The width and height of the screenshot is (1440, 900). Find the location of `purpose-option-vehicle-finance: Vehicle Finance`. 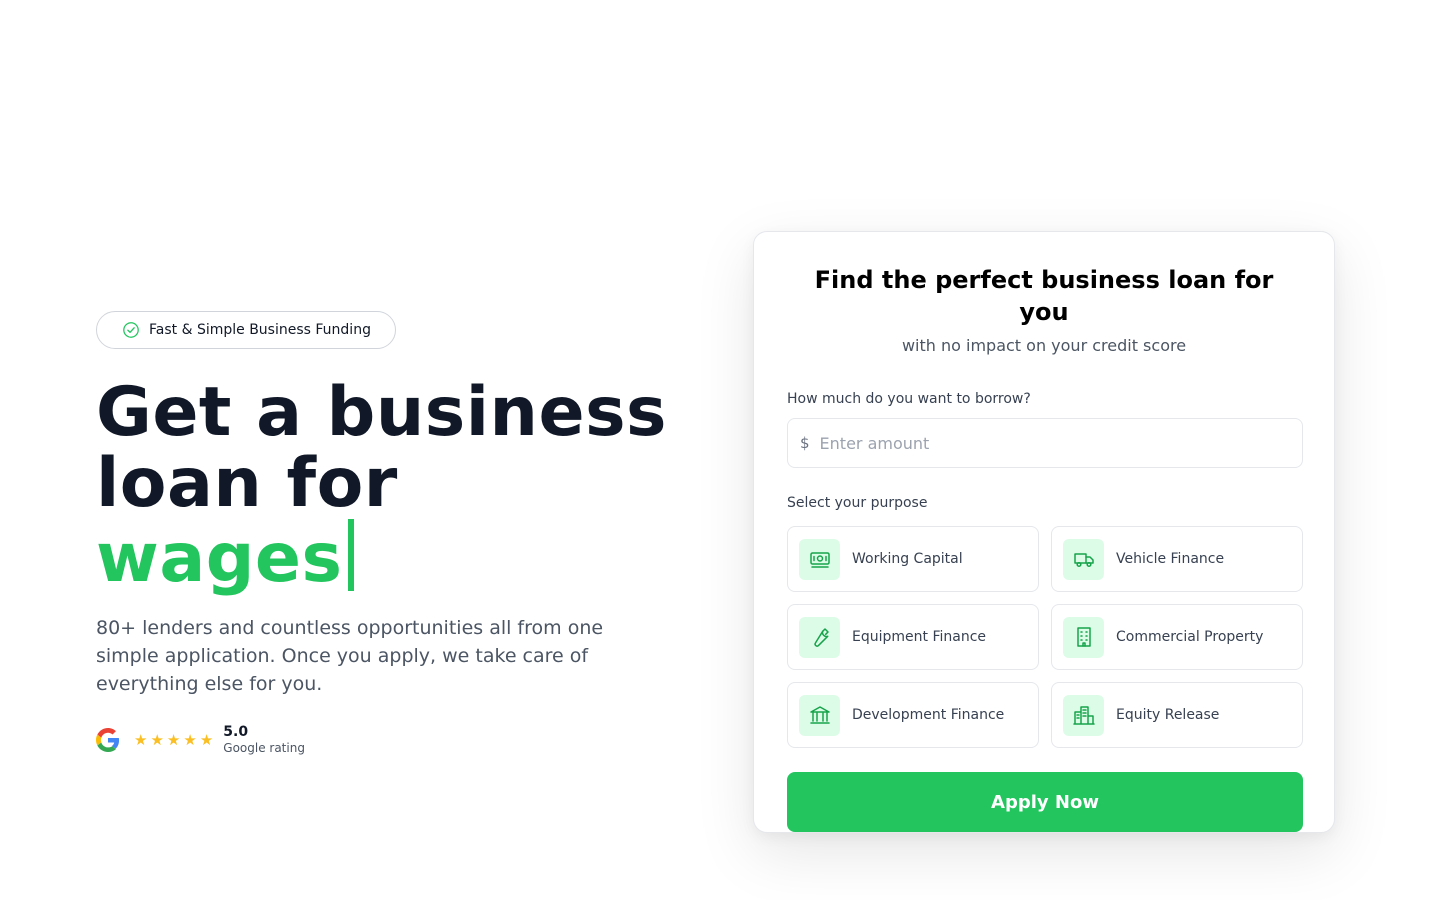

purpose-option-vehicle-finance: Vehicle Finance is located at coordinates (1177, 559).